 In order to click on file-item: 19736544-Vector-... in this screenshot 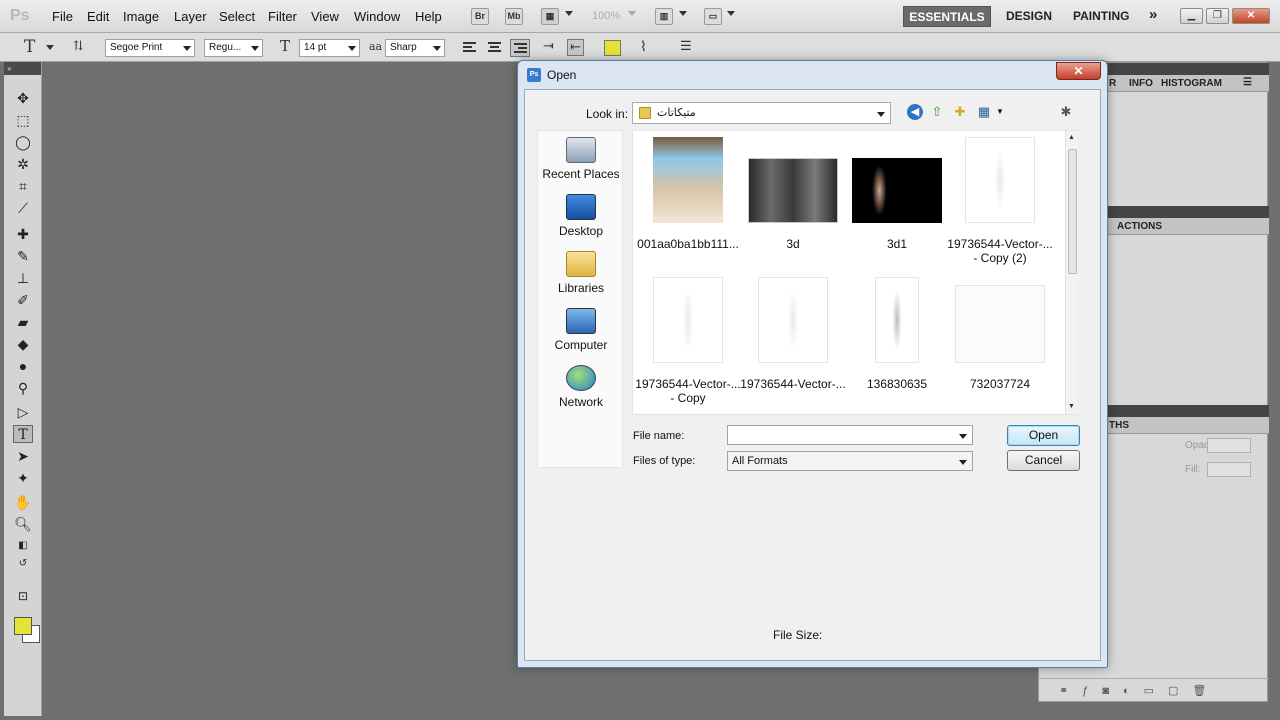, I will do `click(793, 334)`.